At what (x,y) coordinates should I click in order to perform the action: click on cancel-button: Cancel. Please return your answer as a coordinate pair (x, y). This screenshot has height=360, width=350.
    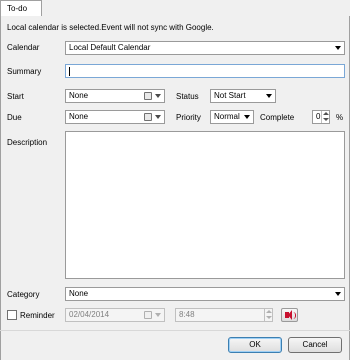
    Looking at the image, I should click on (315, 345).